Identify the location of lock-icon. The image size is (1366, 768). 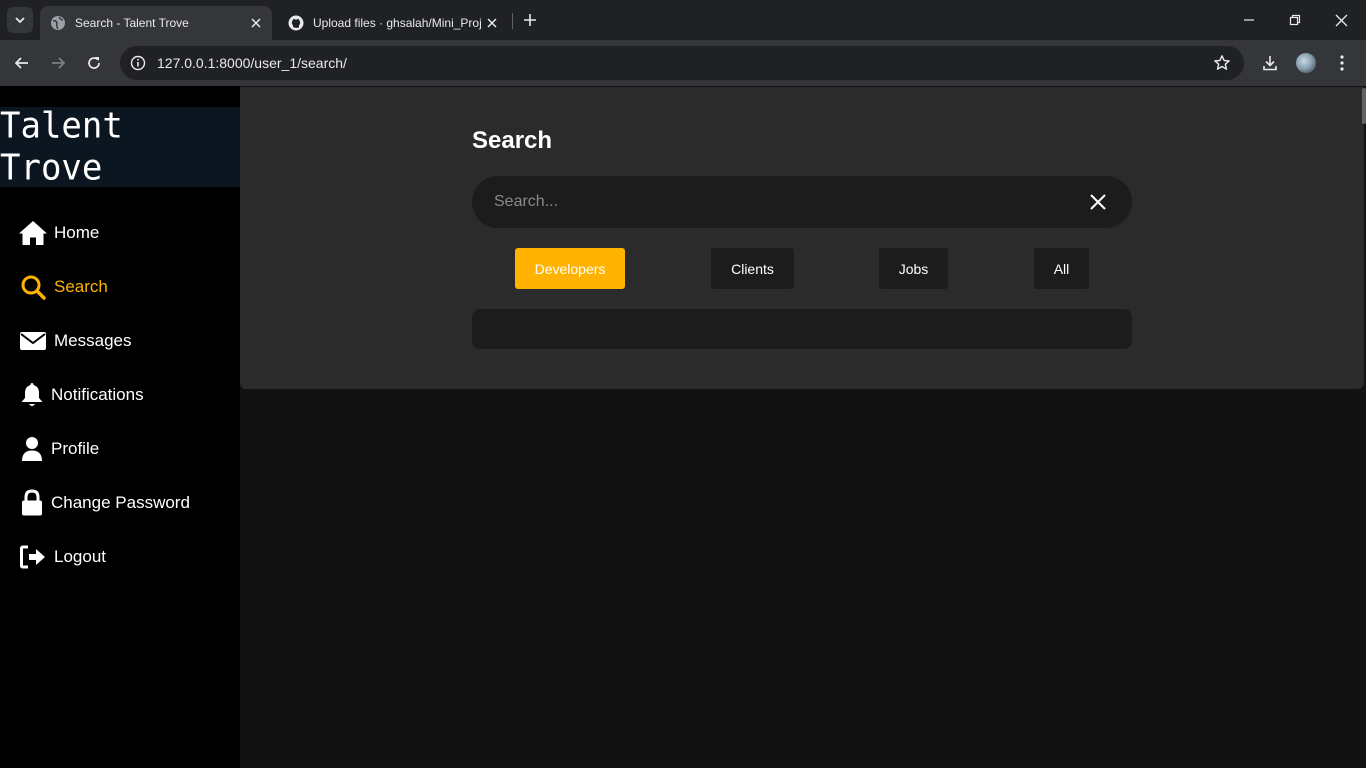
(31, 503).